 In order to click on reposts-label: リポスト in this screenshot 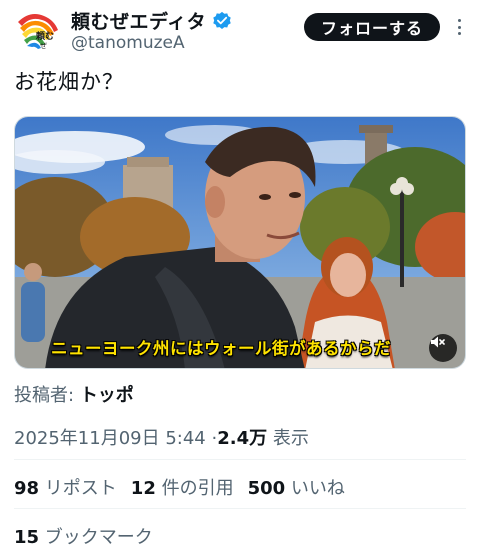, I will do `click(80, 488)`.